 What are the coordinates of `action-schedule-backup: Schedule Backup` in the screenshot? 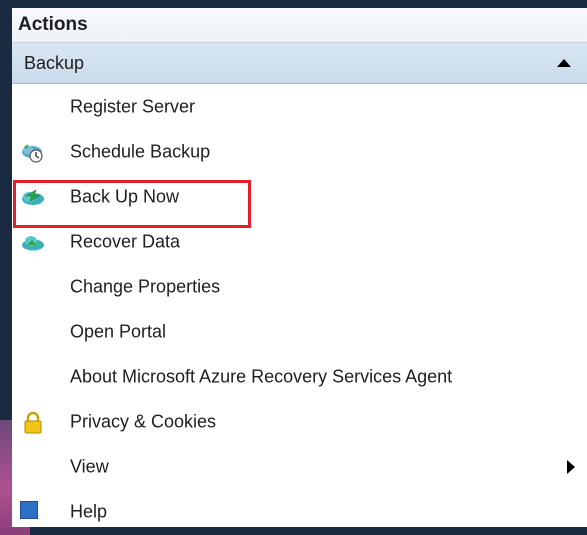 It's located at (299, 151).